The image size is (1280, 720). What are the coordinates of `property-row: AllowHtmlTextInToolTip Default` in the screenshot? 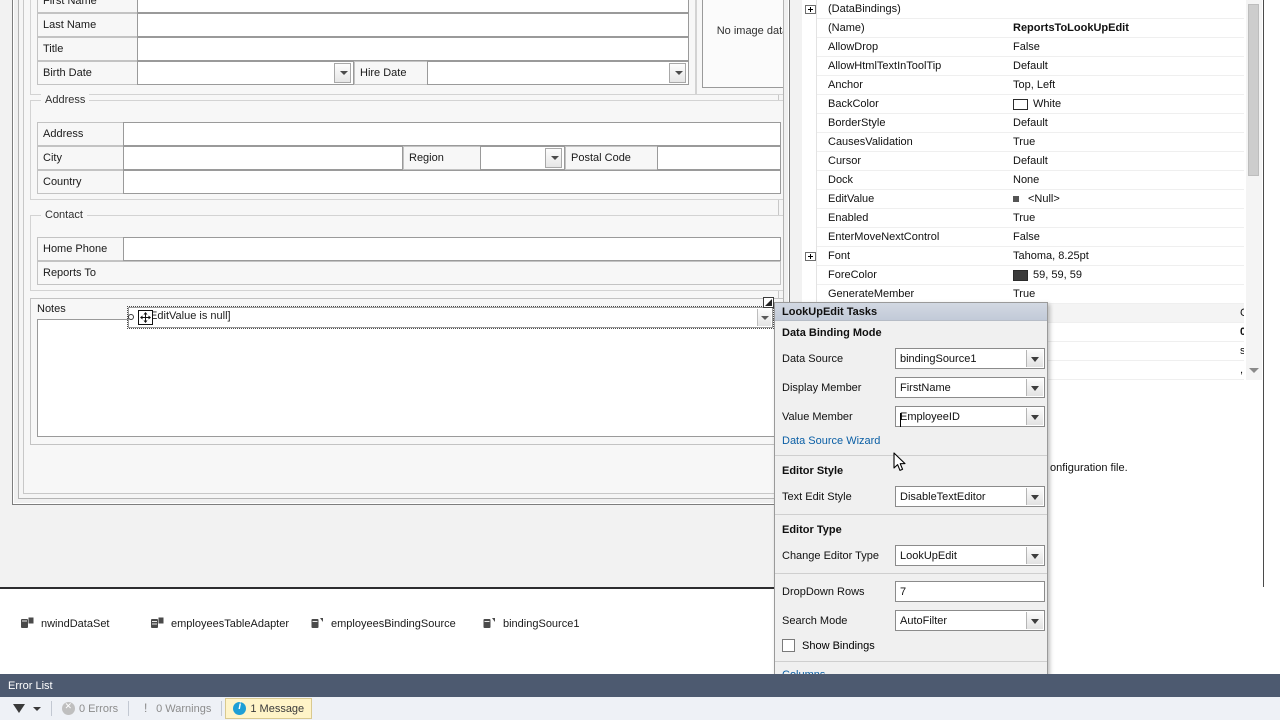 It's located at (1030, 66).